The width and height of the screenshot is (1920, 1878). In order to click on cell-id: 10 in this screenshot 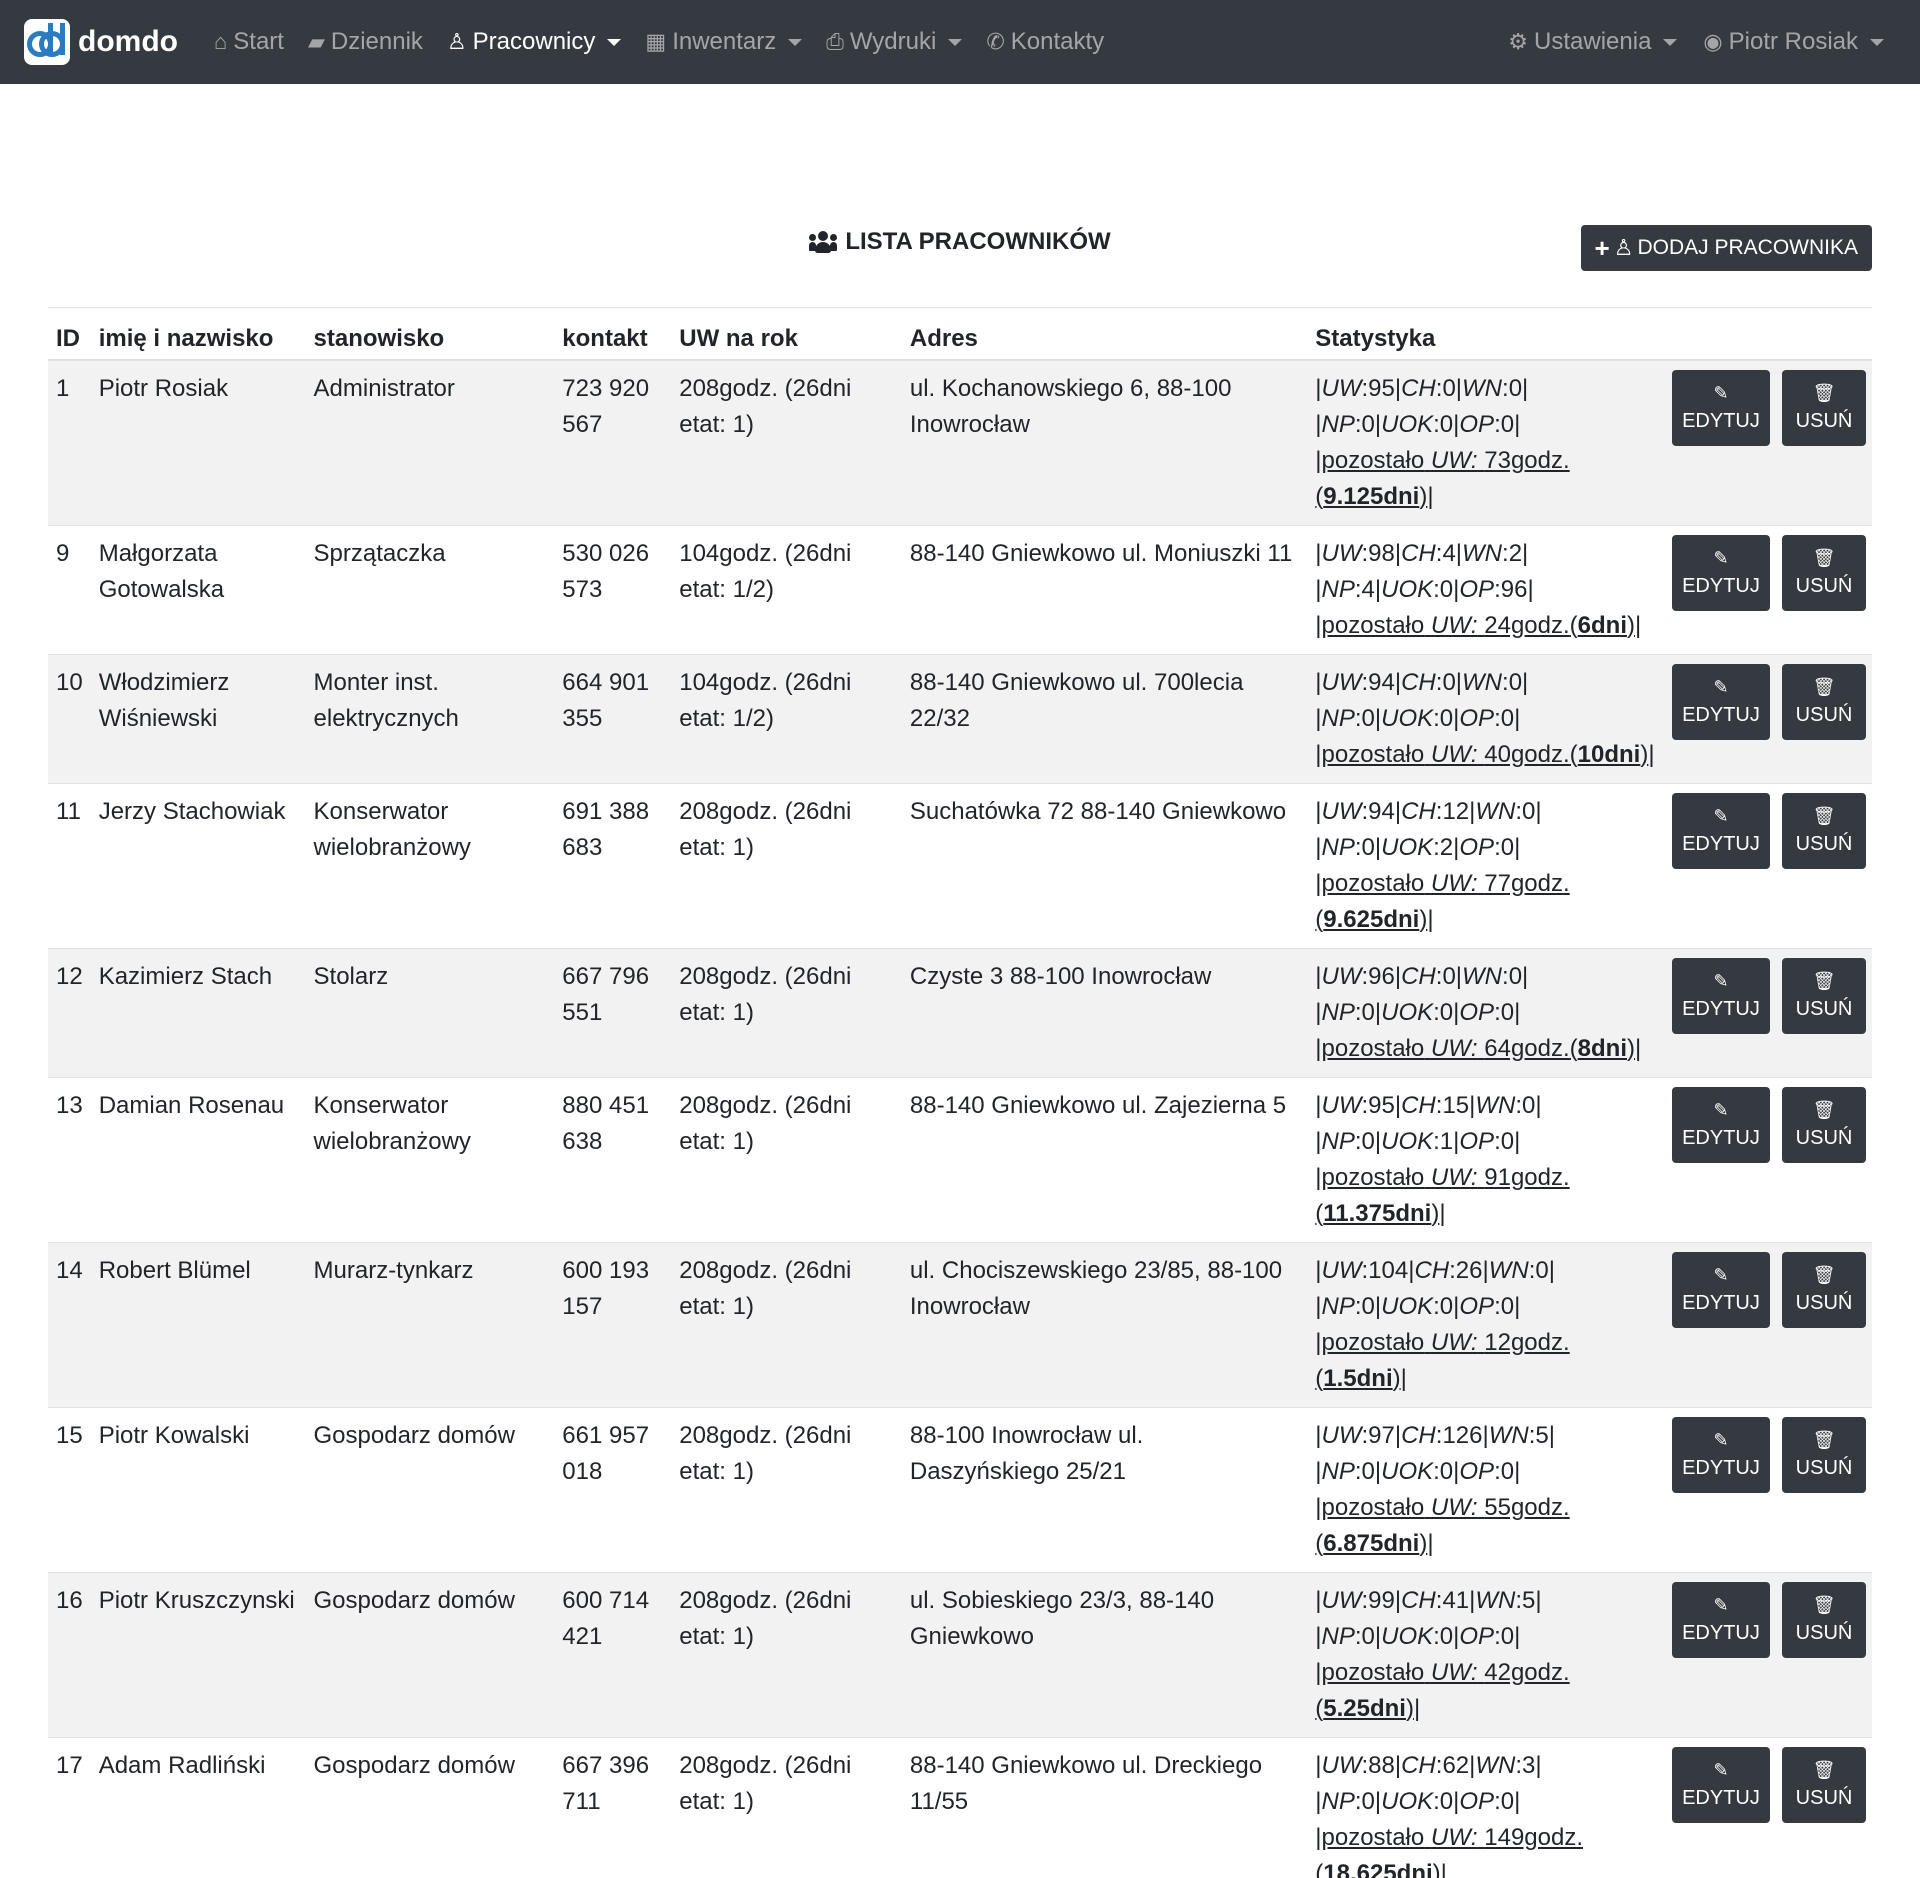, I will do `click(69, 718)`.